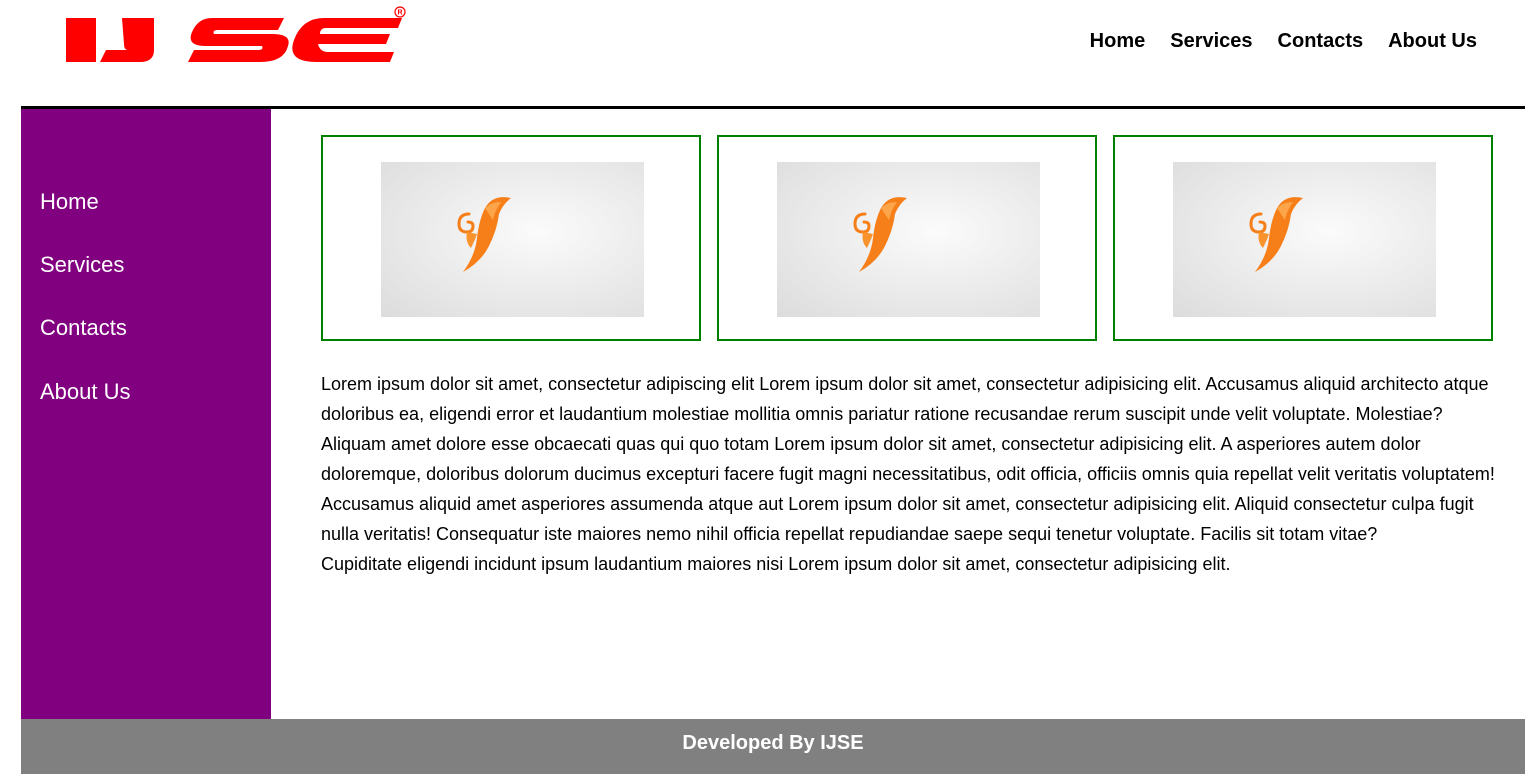 The image size is (1525, 774). I want to click on sidebar-item-services: Services, so click(82, 265).